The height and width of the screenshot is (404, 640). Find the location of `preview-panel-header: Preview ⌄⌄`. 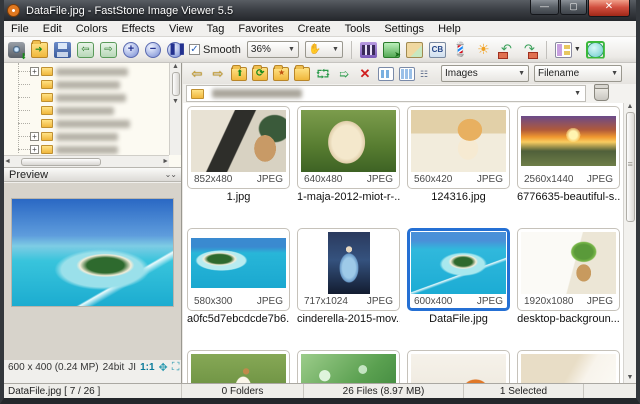

preview-panel-header: Preview ⌄⌄ is located at coordinates (92, 174).